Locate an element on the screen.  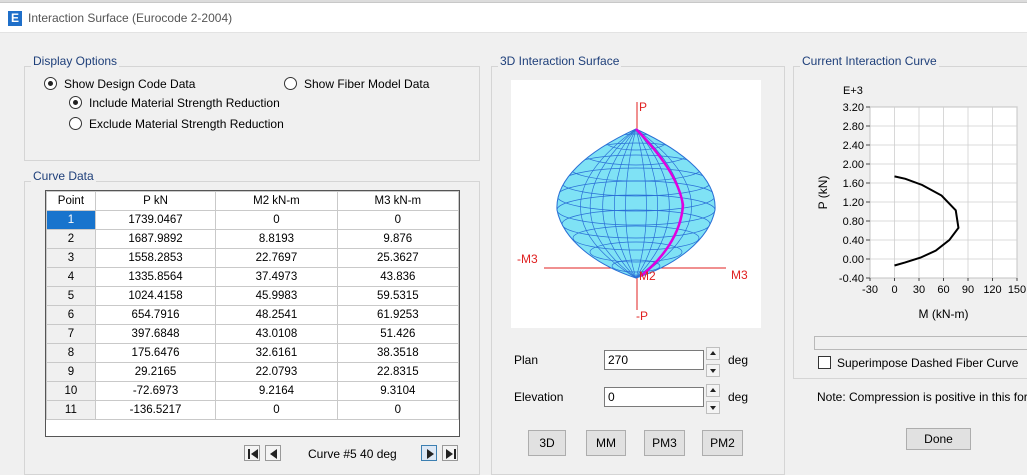
table-cell: 22.8315 is located at coordinates (397, 372).